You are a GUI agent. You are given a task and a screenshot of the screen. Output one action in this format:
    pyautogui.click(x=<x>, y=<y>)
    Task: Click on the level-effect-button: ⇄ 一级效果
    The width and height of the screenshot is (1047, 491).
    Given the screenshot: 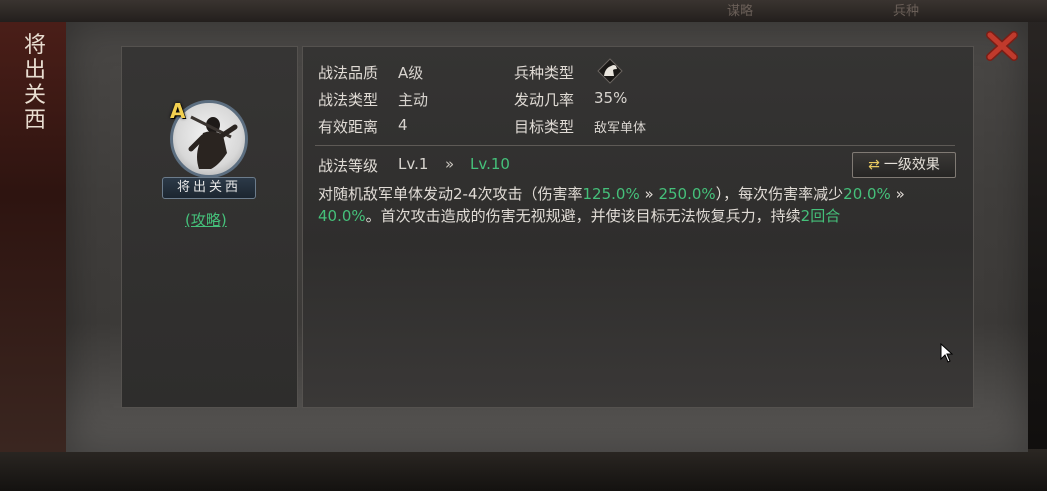 What is the action you would take?
    pyautogui.click(x=904, y=165)
    